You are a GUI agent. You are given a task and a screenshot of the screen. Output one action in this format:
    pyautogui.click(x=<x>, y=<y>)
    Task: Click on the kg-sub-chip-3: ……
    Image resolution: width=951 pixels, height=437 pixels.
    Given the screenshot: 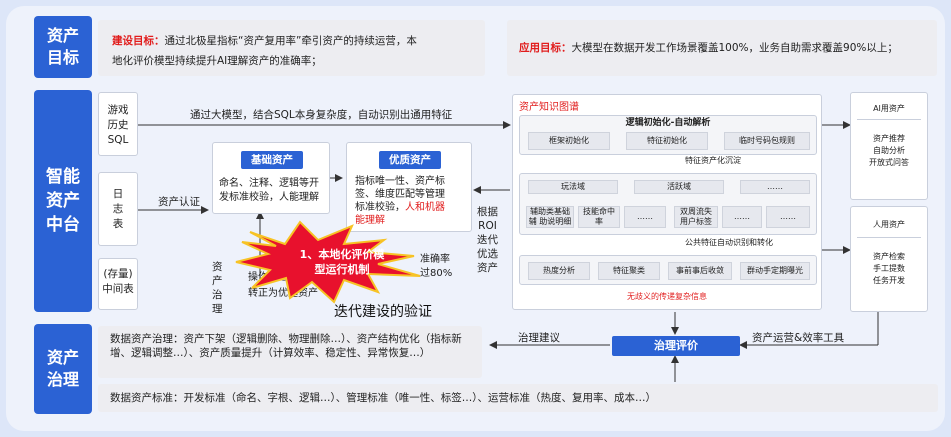 What is the action you would take?
    pyautogui.click(x=645, y=217)
    